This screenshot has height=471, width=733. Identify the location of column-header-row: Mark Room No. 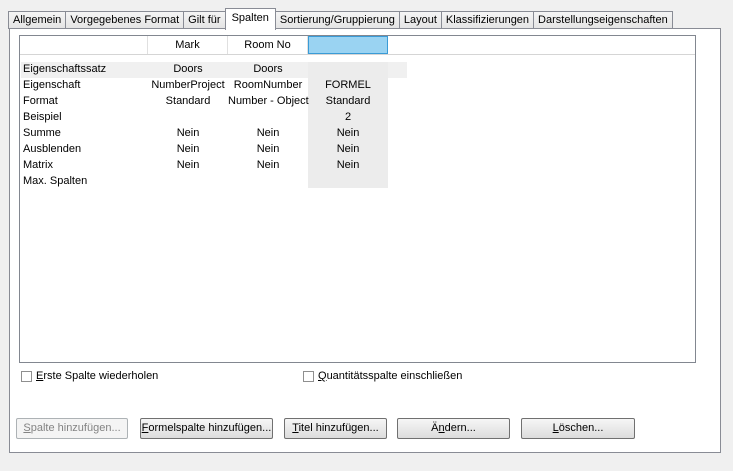
(357, 45).